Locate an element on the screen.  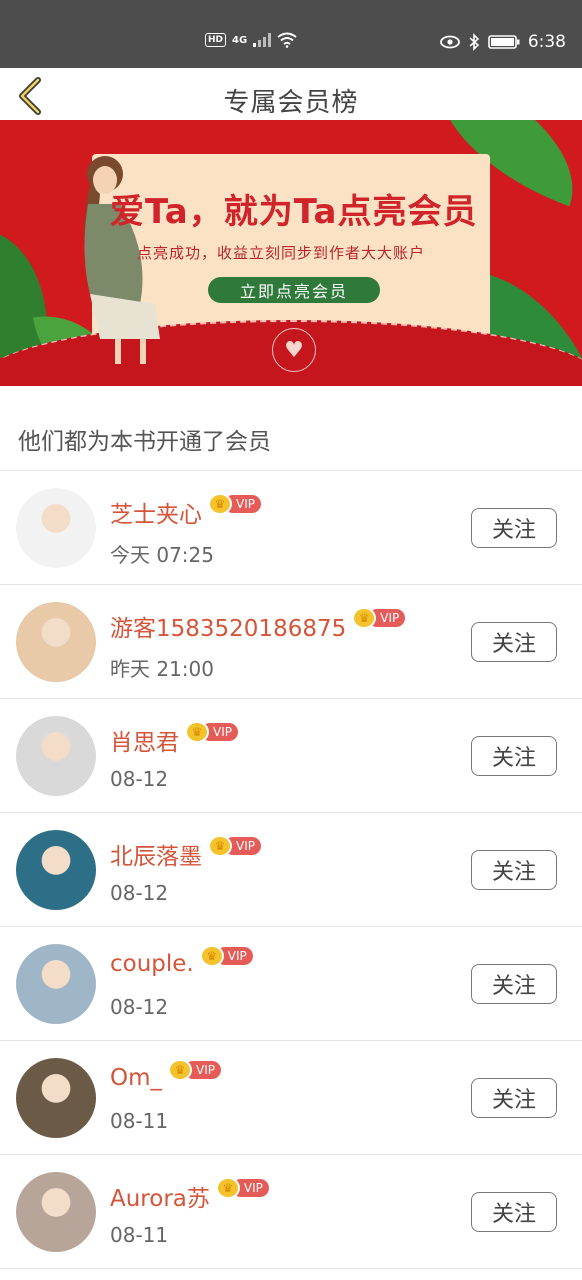
light-up-vip-button: 立即点亮会员 is located at coordinates (294, 290).